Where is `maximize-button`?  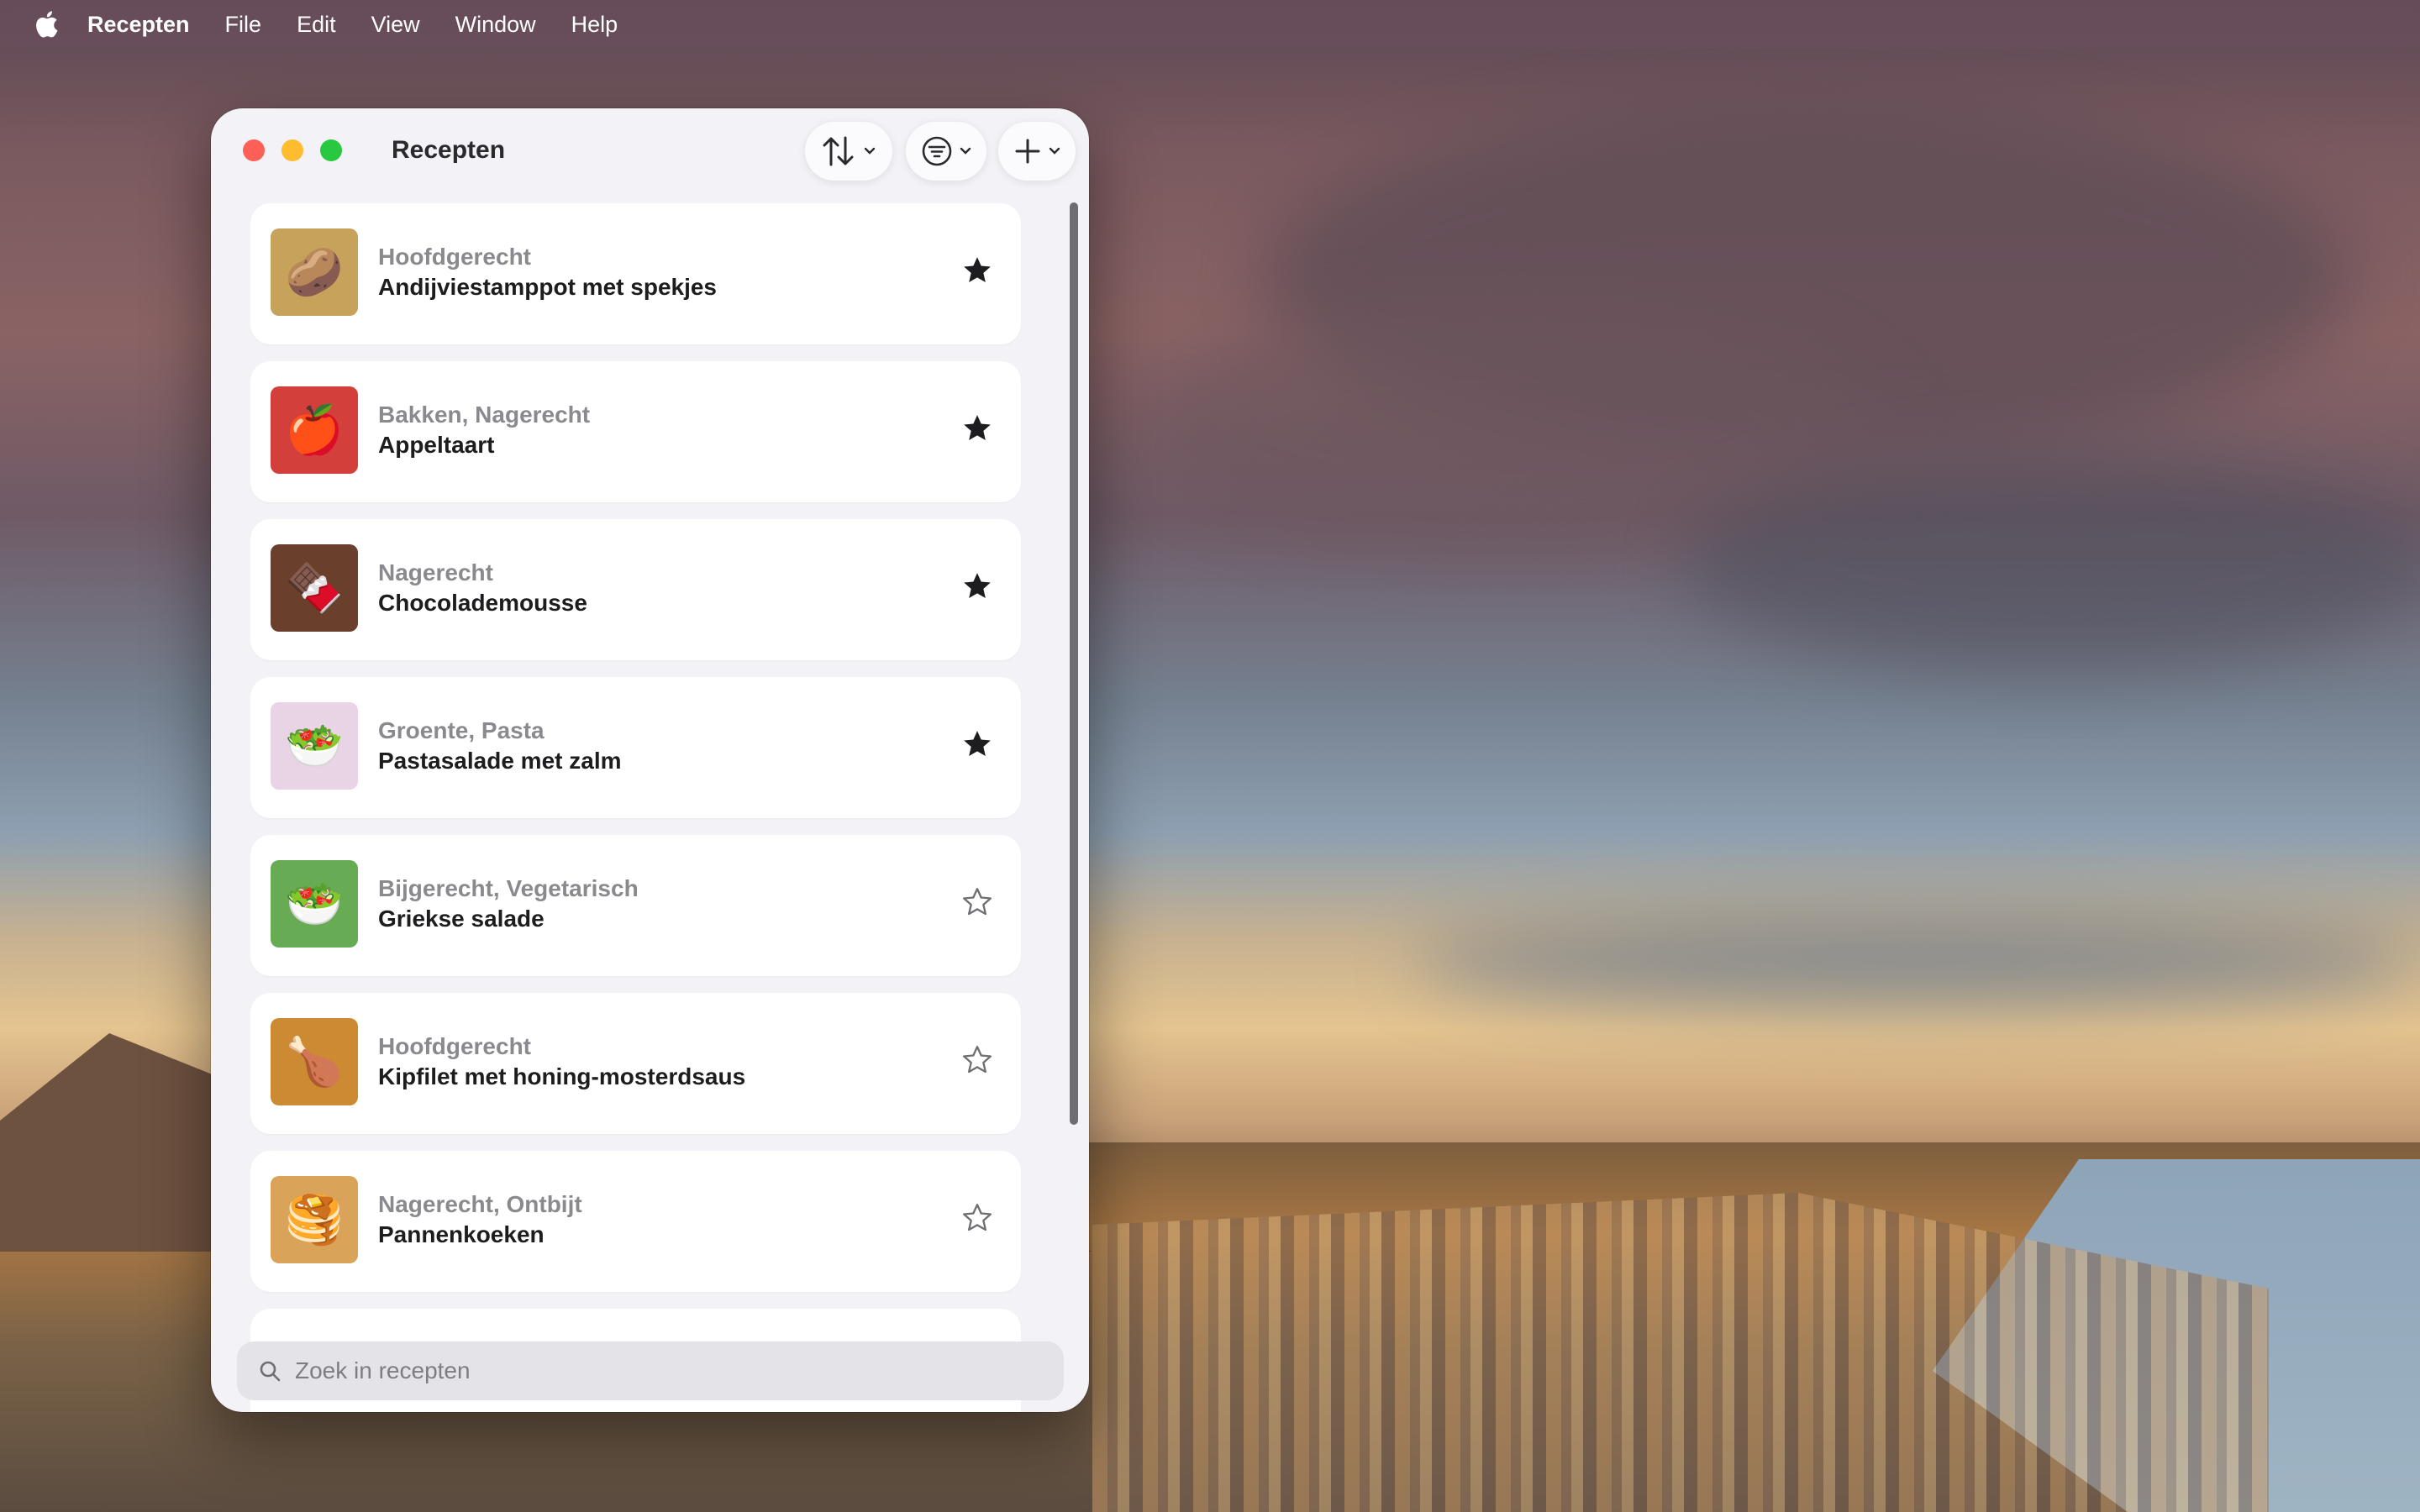
maximize-button is located at coordinates (331, 150).